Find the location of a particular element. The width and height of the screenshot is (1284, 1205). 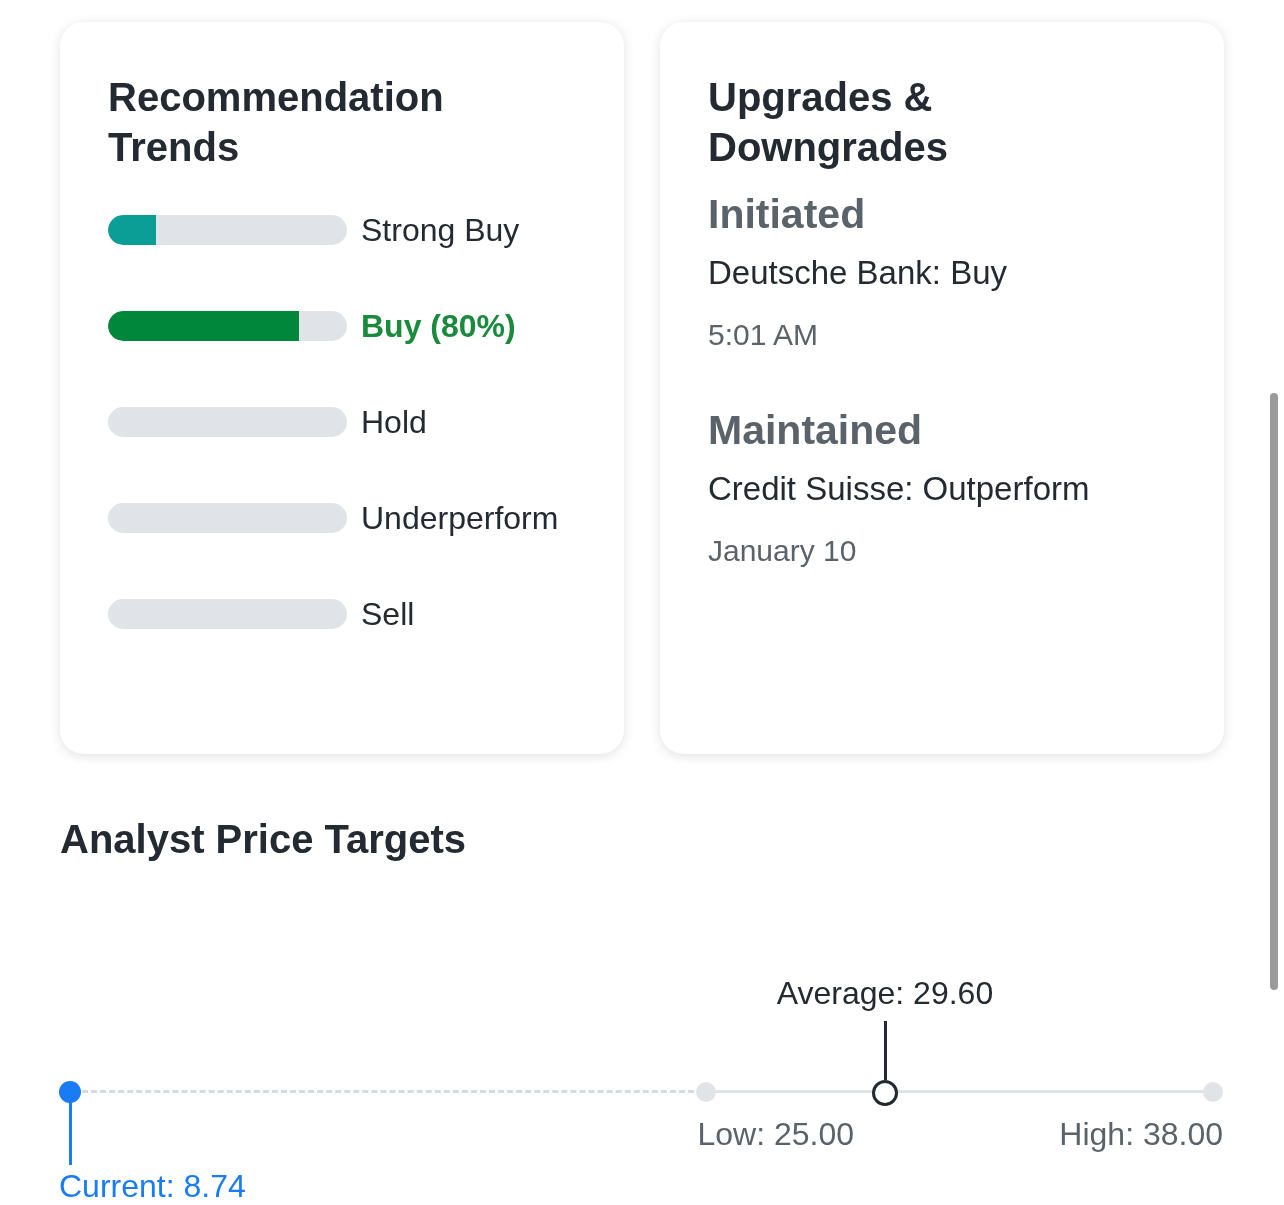

high-price-label: High: 38.00 is located at coordinates (1141, 1134).